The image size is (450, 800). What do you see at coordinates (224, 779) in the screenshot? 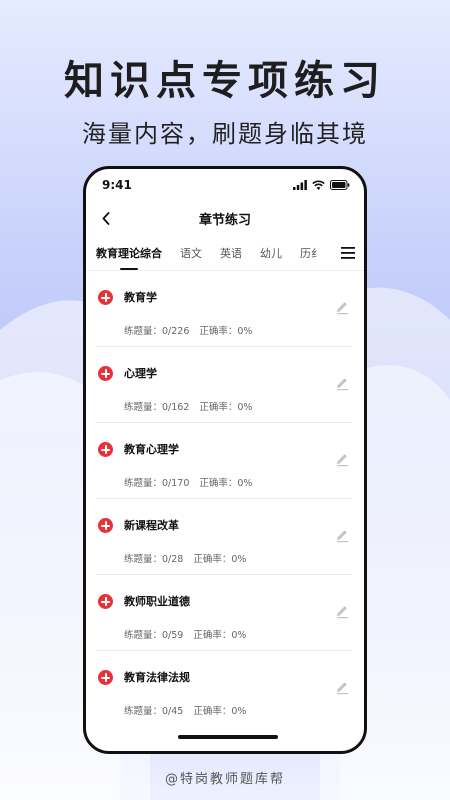
I see `footer-brand: @特岗教师题库帮` at bounding box center [224, 779].